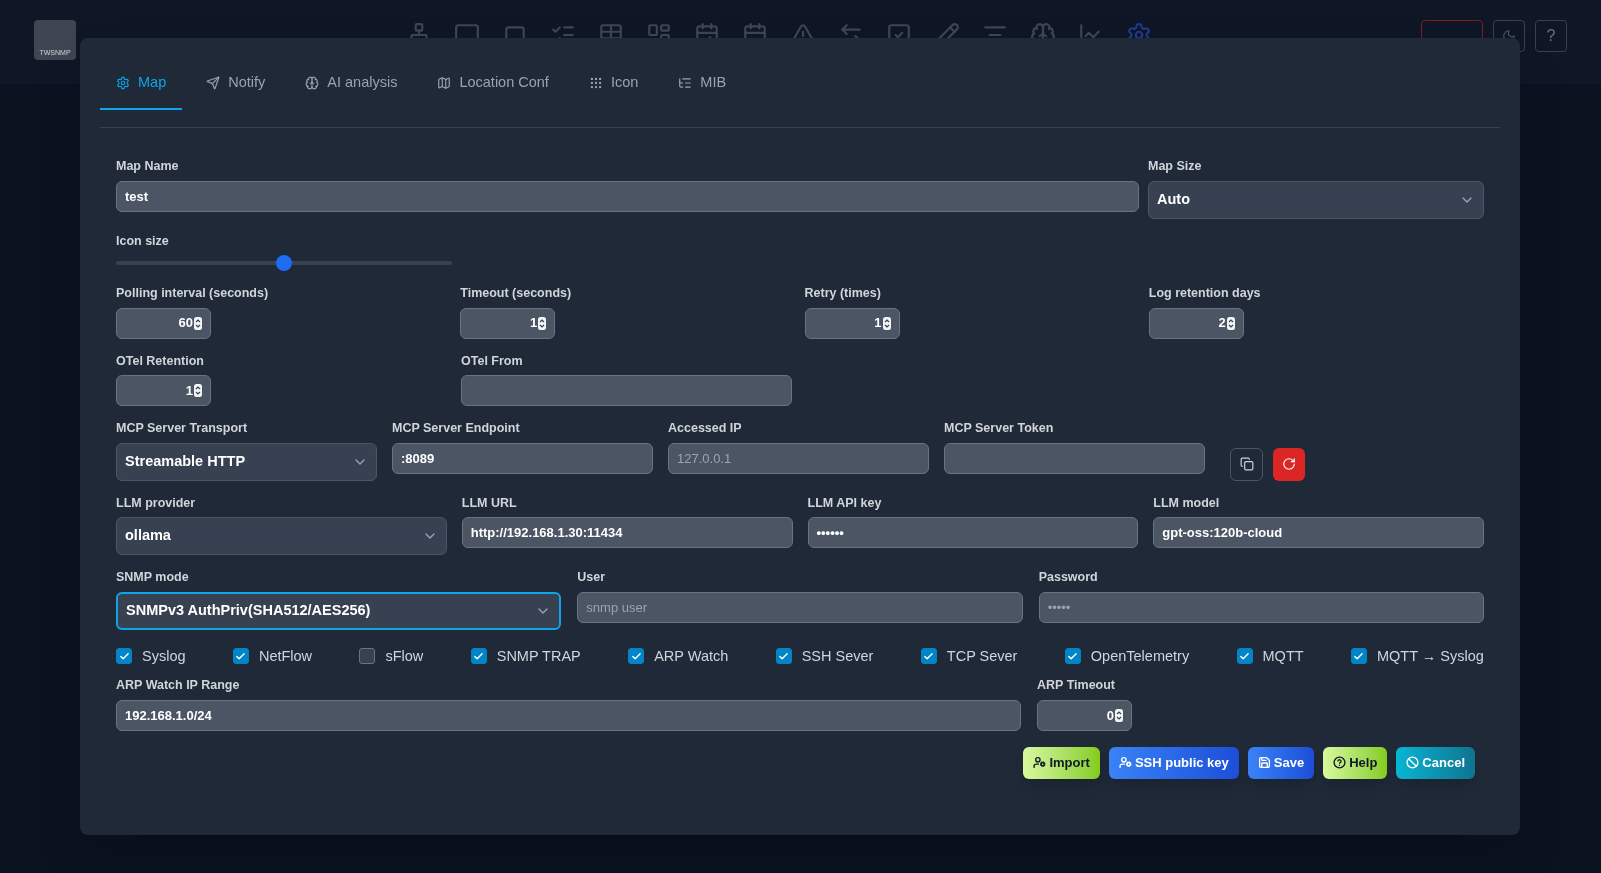 The width and height of the screenshot is (1601, 873). What do you see at coordinates (516, 293) in the screenshot?
I see `field-label: Timeout (seconds)` at bounding box center [516, 293].